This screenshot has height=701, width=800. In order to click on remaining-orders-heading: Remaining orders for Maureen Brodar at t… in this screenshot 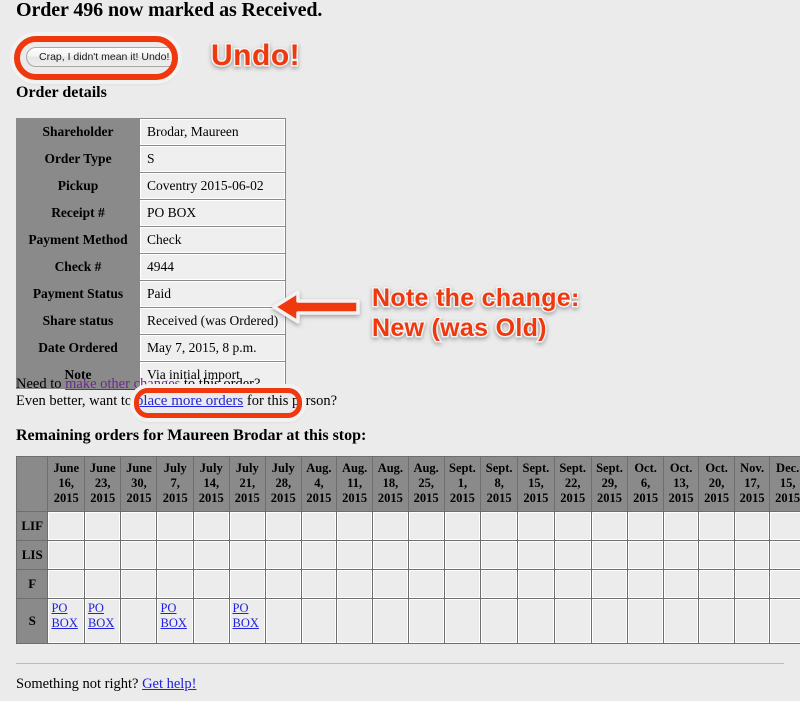, I will do `click(191, 435)`.